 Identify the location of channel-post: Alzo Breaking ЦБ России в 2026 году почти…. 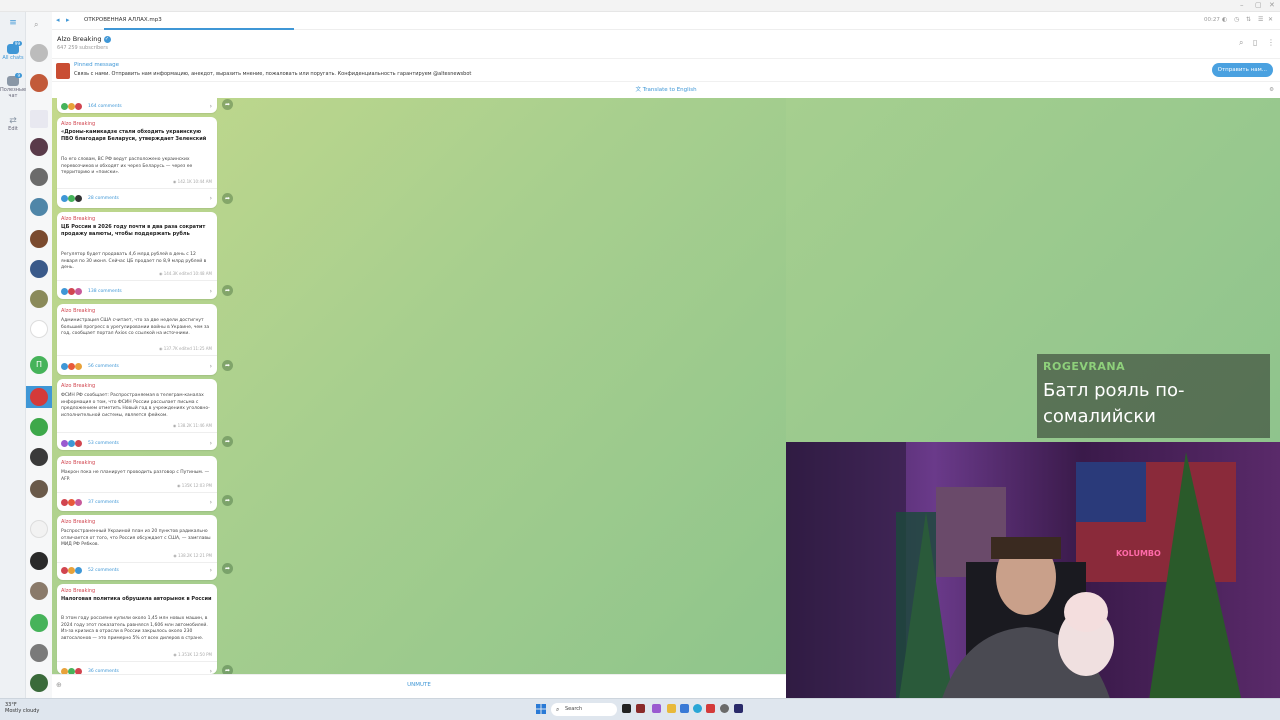
(137, 255).